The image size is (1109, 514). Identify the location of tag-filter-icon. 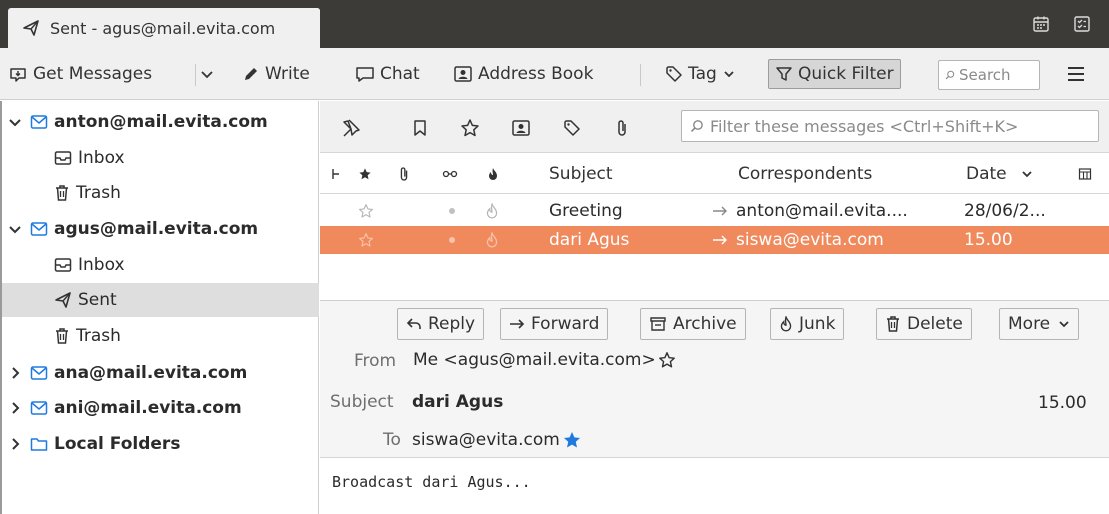
(572, 128).